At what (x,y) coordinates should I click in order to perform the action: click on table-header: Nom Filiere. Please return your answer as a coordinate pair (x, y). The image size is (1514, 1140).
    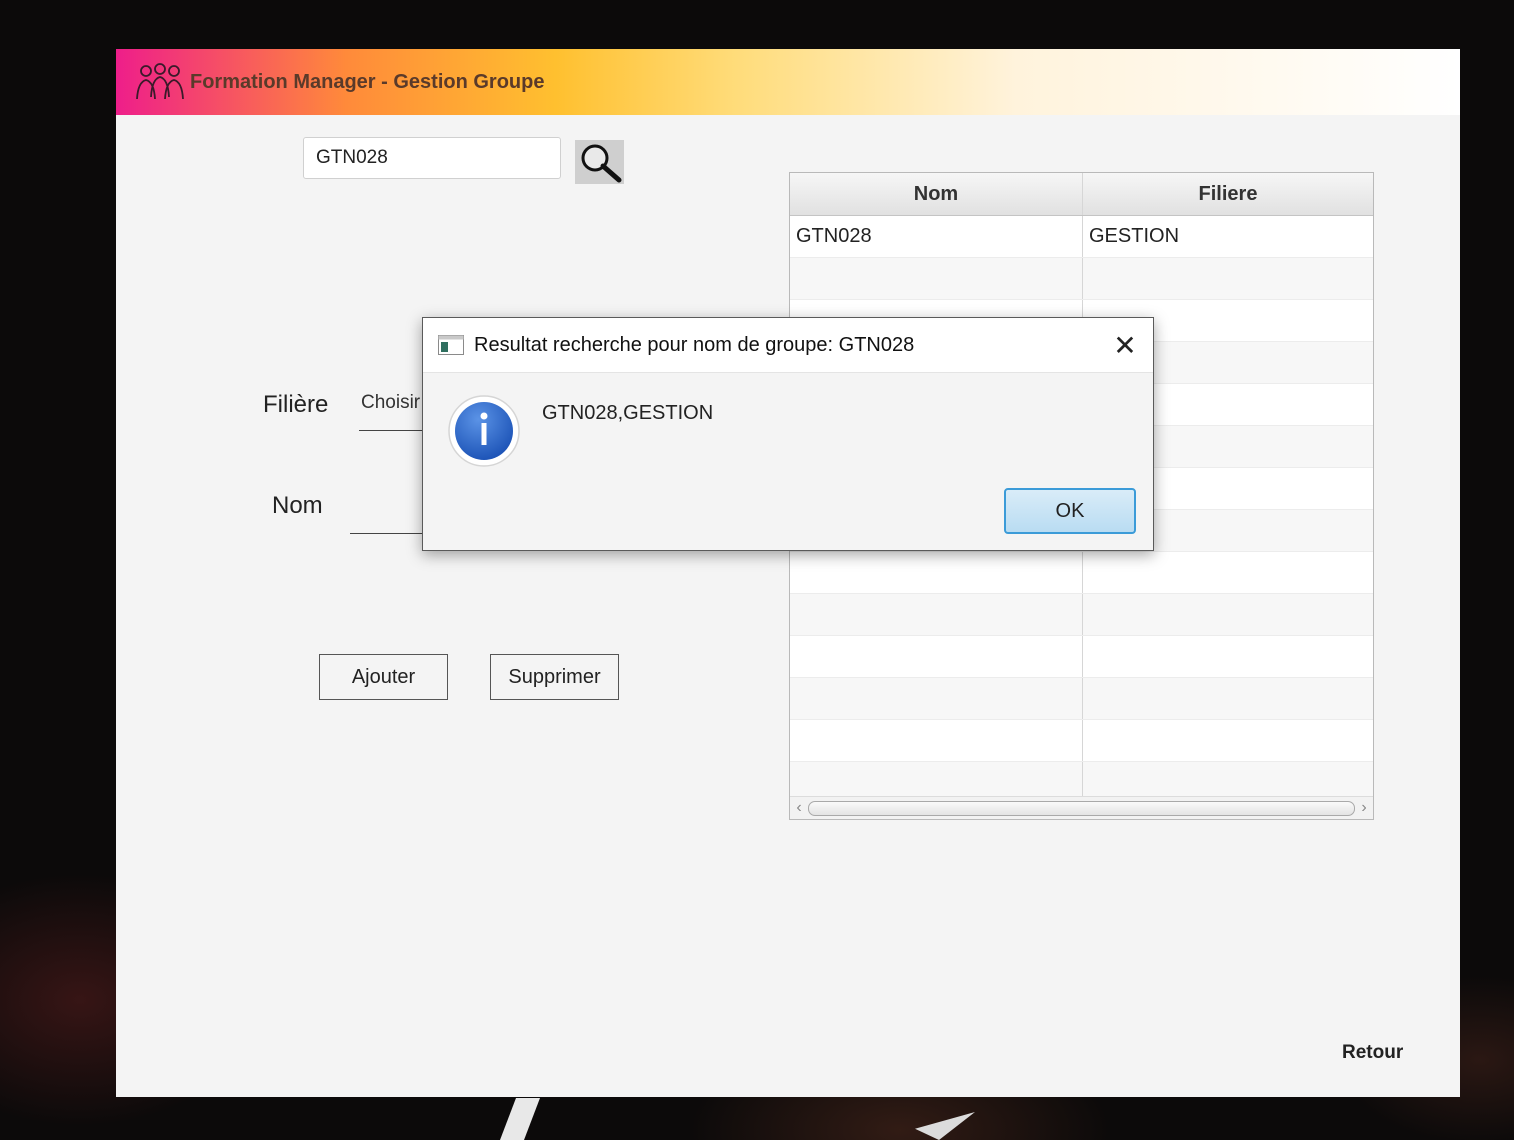
    Looking at the image, I should click on (1081, 194).